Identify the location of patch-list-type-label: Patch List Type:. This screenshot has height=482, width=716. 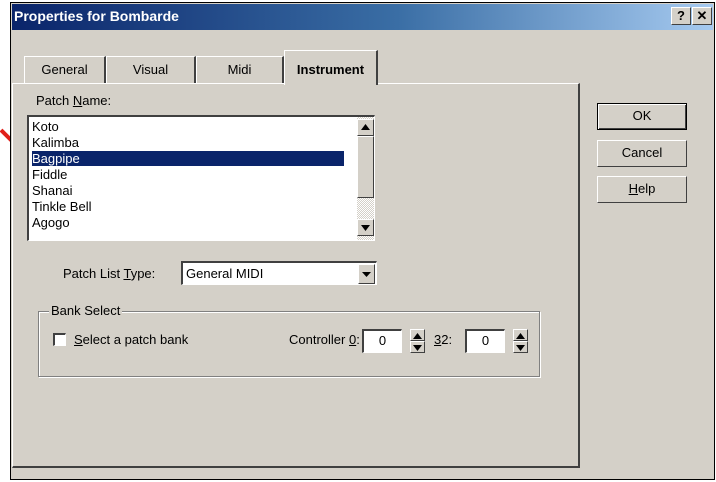
(109, 273).